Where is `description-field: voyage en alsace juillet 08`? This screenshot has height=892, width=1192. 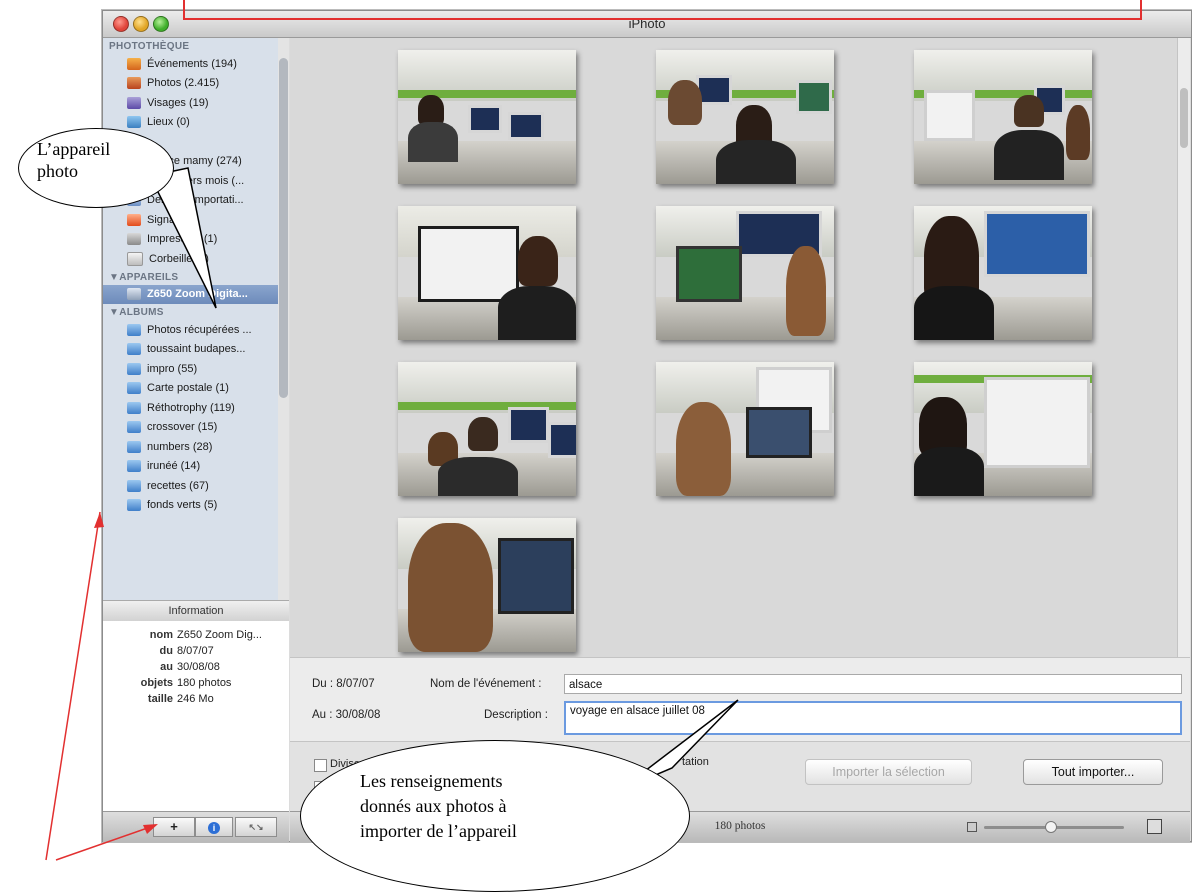
description-field: voyage en alsace juillet 08 is located at coordinates (873, 718).